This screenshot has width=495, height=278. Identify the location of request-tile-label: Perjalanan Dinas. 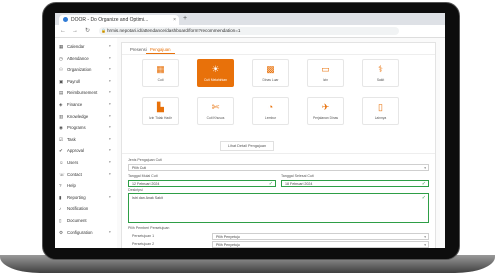
(325, 118).